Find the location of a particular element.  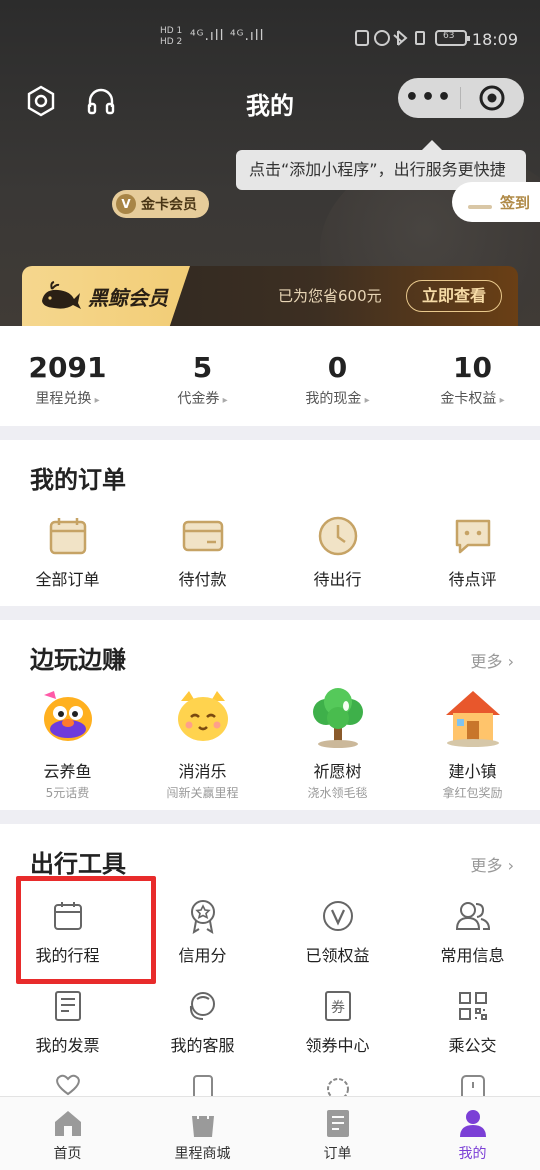

game-label: 云养鱼 is located at coordinates (67, 771).